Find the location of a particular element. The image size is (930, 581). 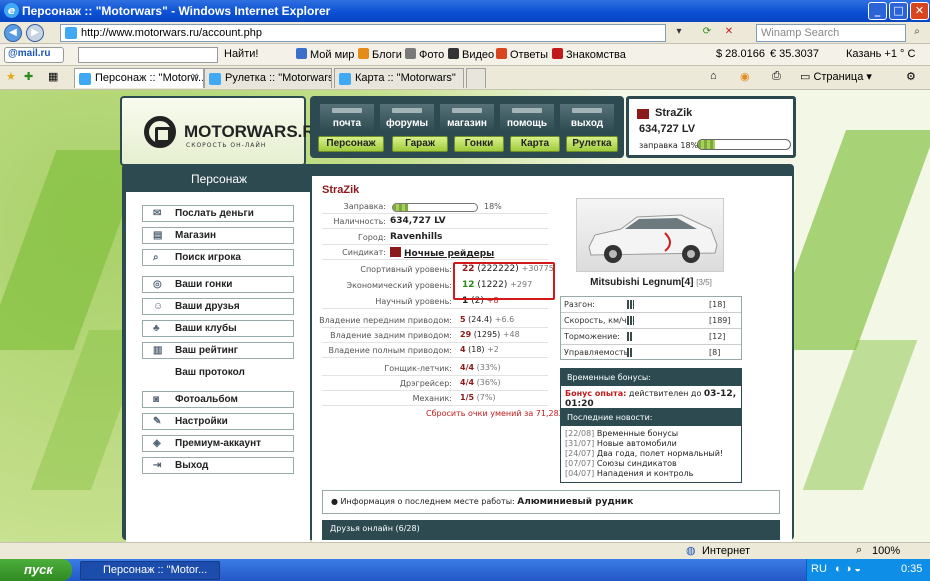

nav-forums: форумы is located at coordinates (407, 118).